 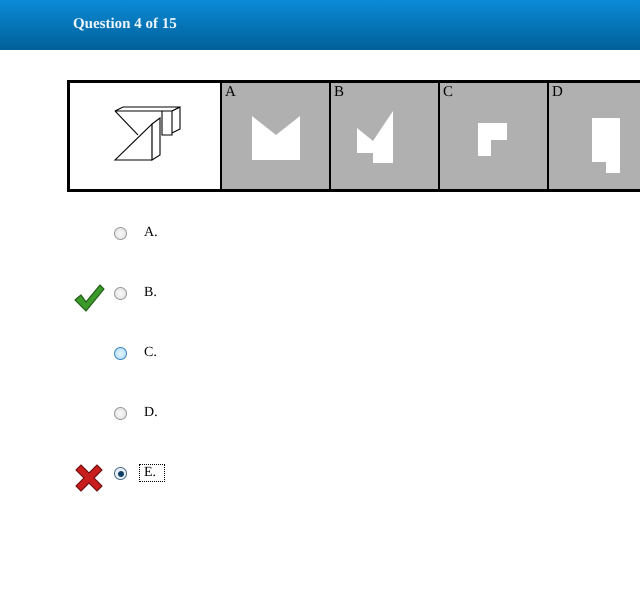 I want to click on option-label: D., so click(x=153, y=413).